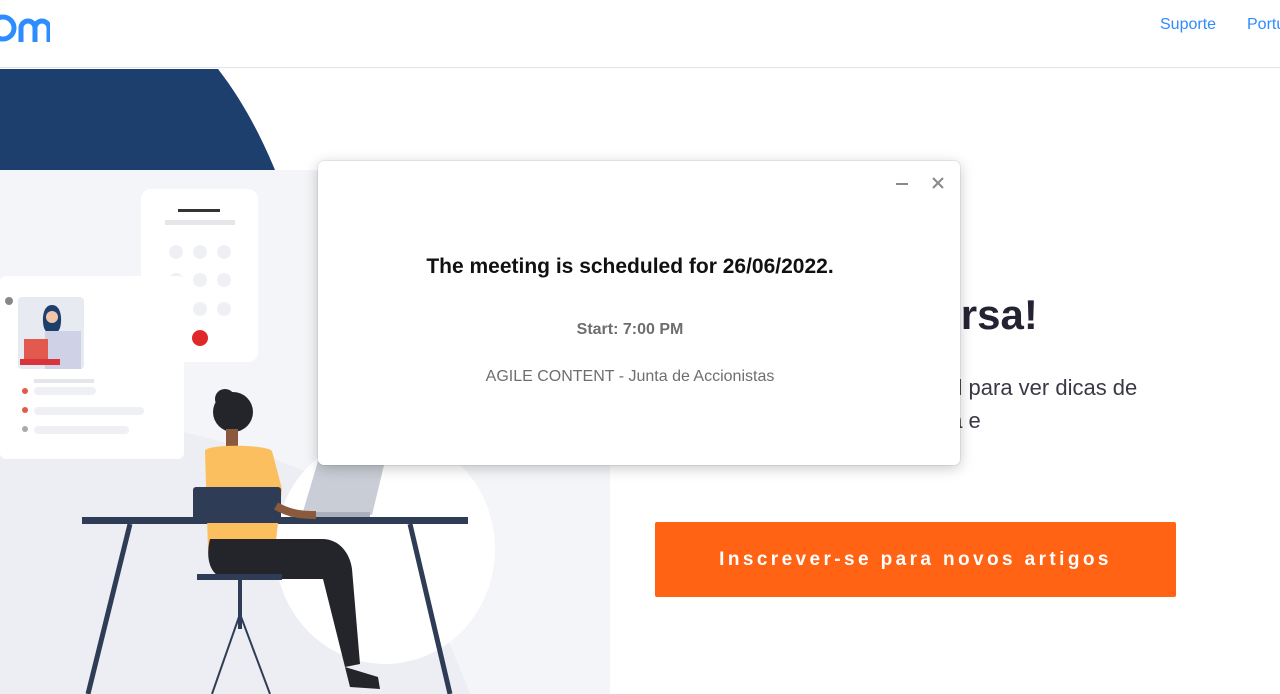 This screenshot has height=694, width=1280. I want to click on meeting-start-time: Start: 7:00 PM, so click(630, 329).